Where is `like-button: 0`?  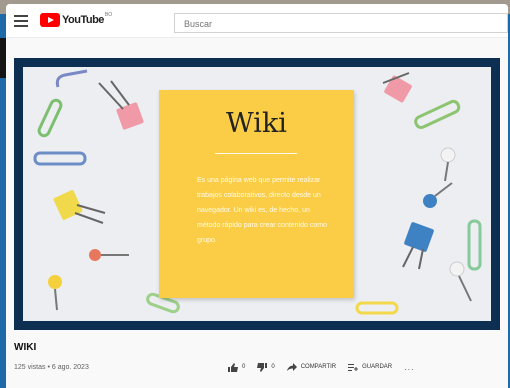 like-button: 0 is located at coordinates (237, 367).